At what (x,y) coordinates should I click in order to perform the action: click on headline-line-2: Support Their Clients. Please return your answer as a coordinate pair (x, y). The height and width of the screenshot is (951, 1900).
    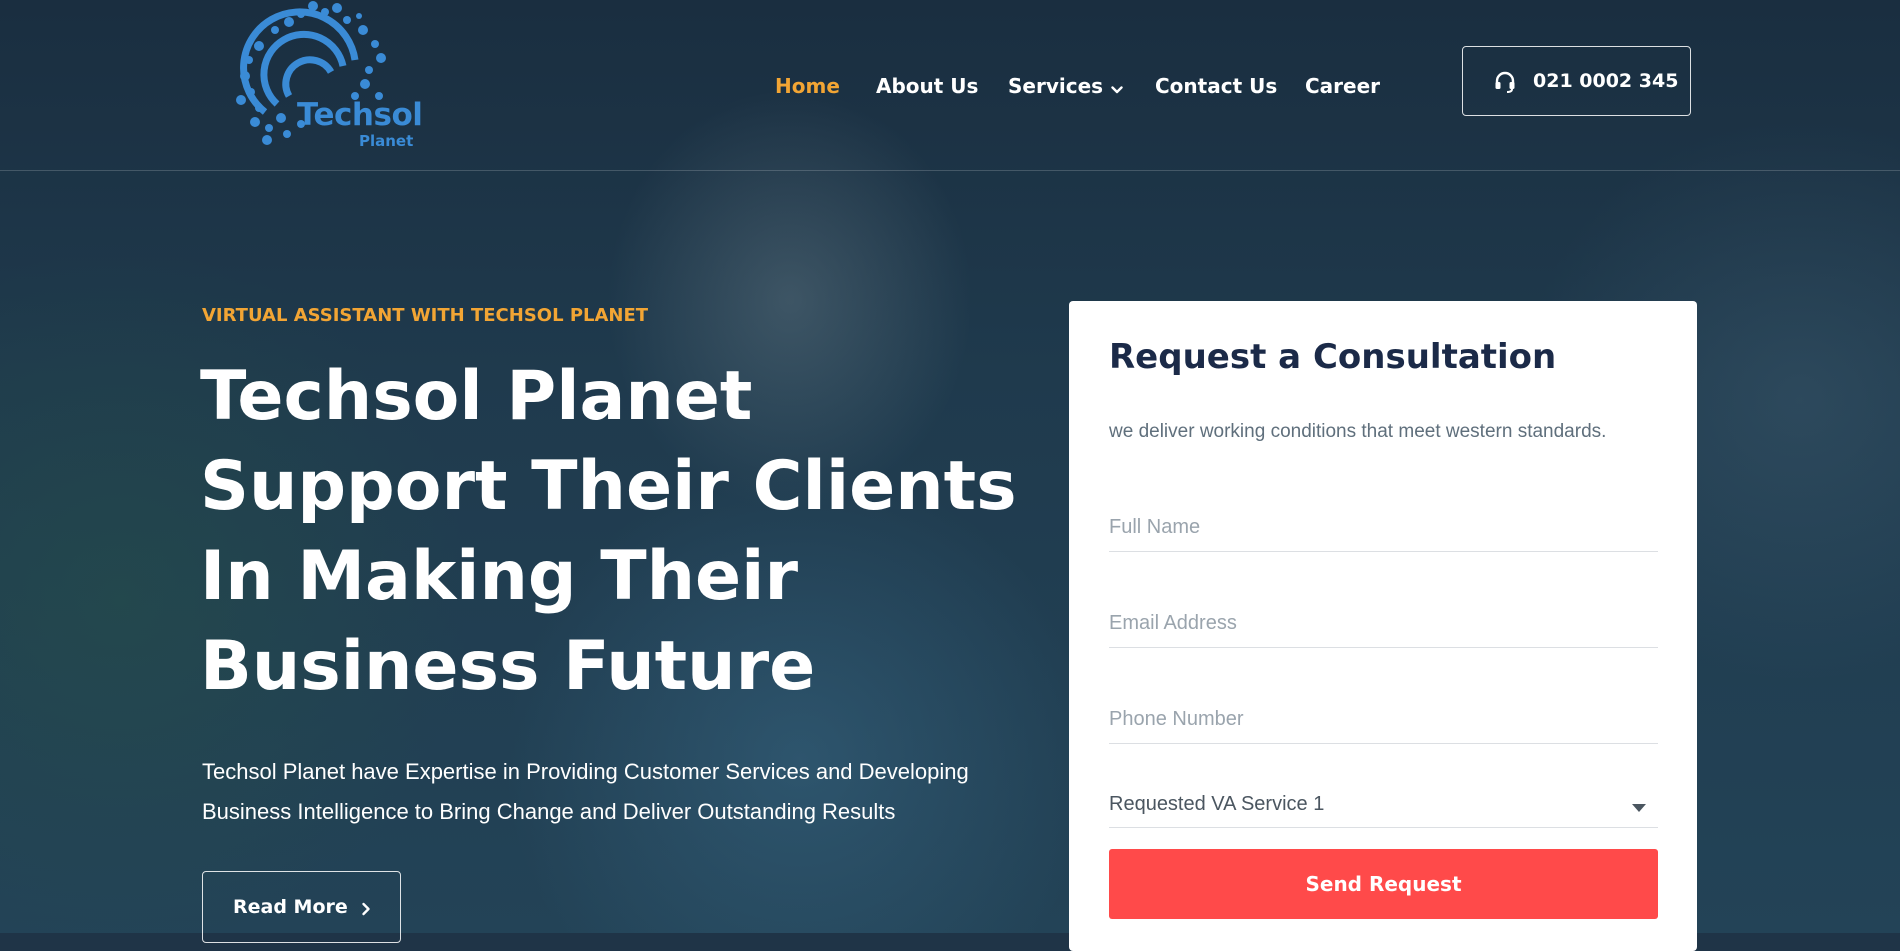
    Looking at the image, I should click on (608, 486).